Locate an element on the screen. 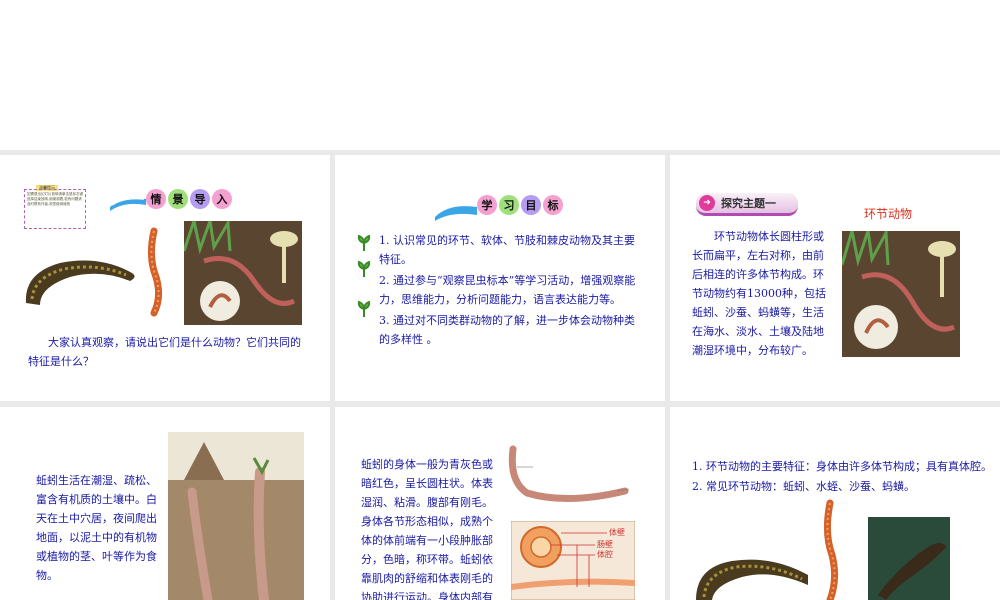 This screenshot has width=1000, height=600. earthworm-burrow-image is located at coordinates (236, 516).